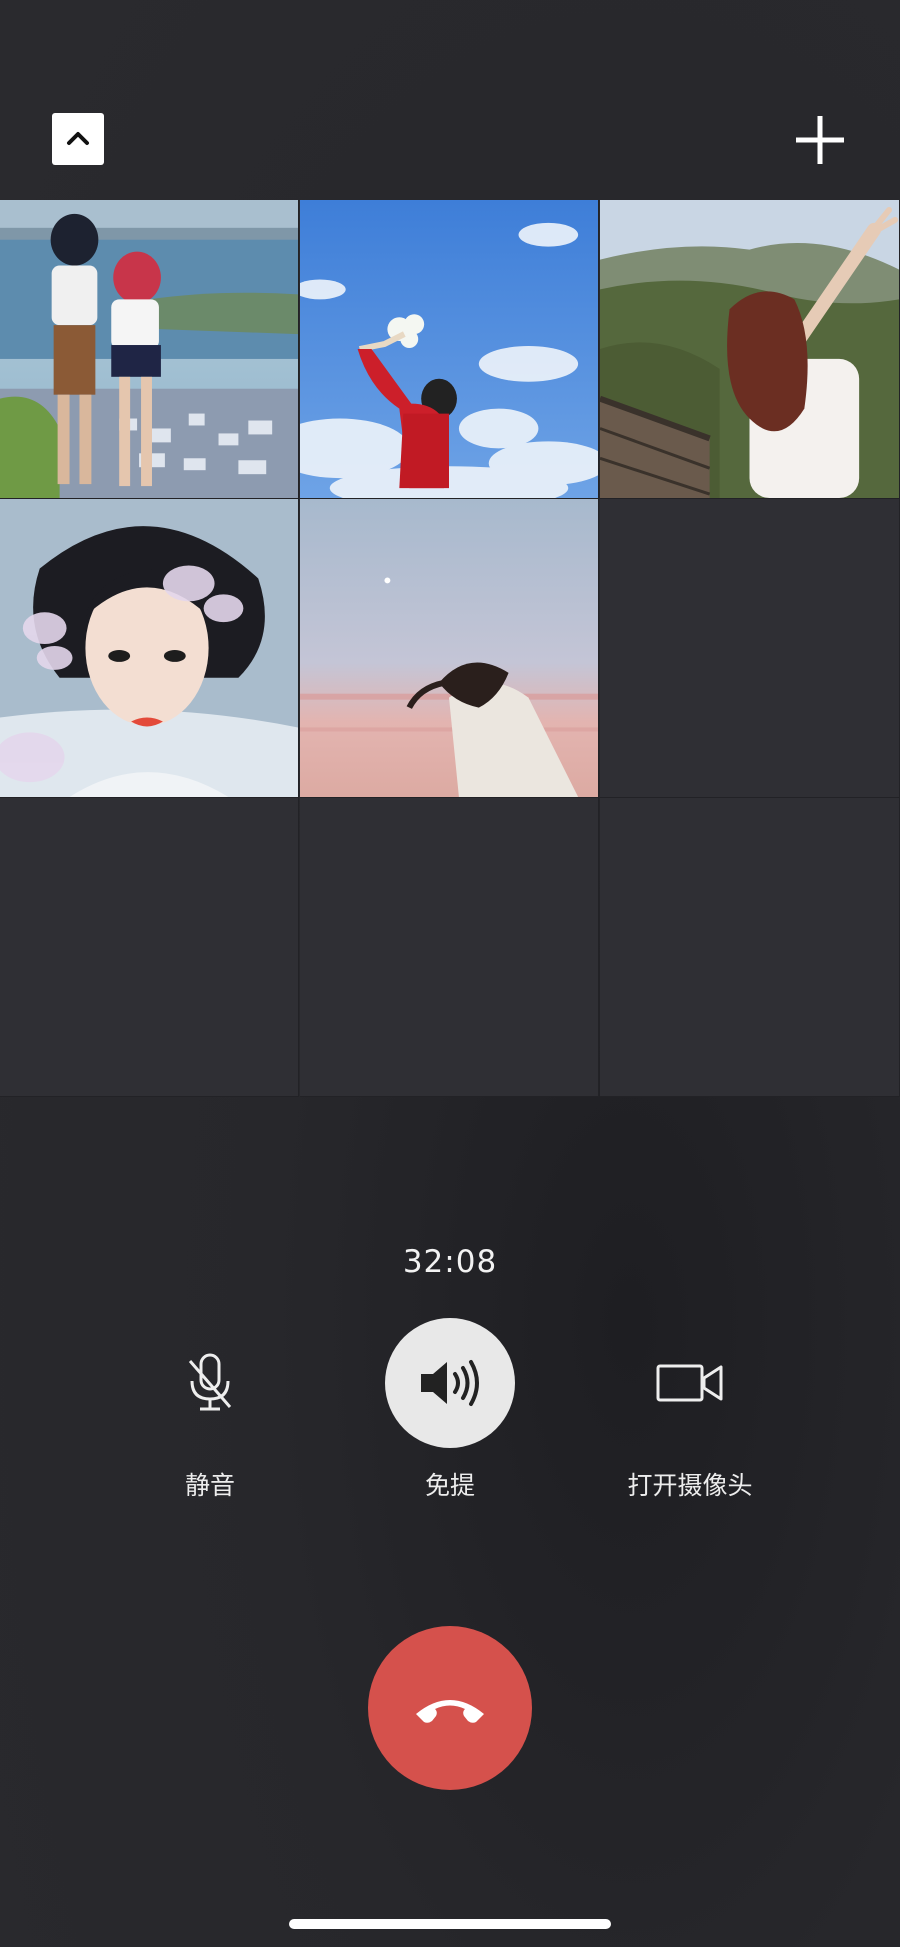 The image size is (900, 1947). Describe the element at coordinates (450, 1262) in the screenshot. I see `call-duration: 32:08` at that location.